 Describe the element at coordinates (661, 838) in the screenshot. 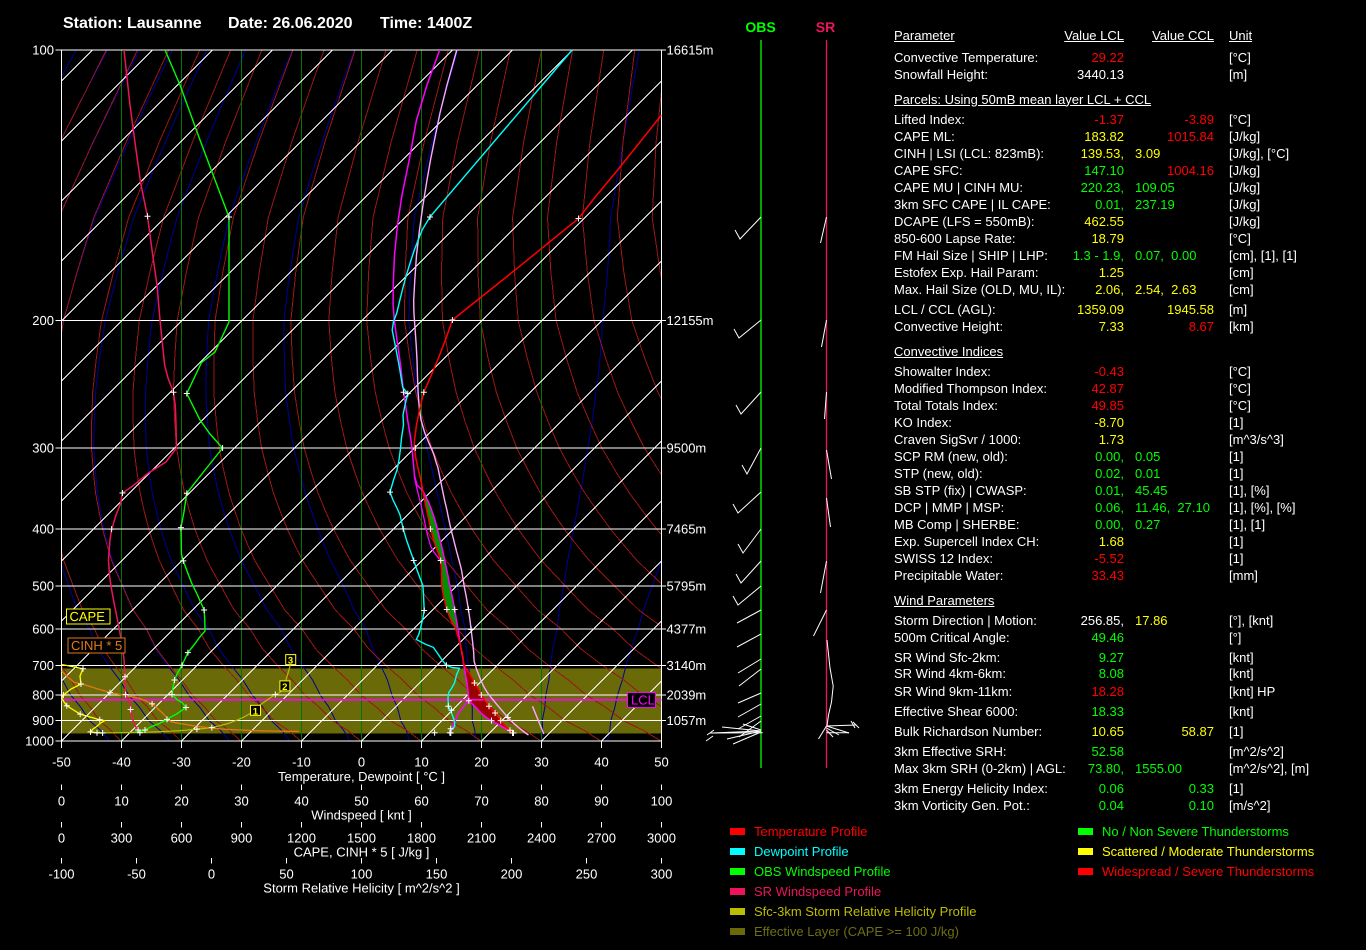

I see `svg-text: 3000` at that location.